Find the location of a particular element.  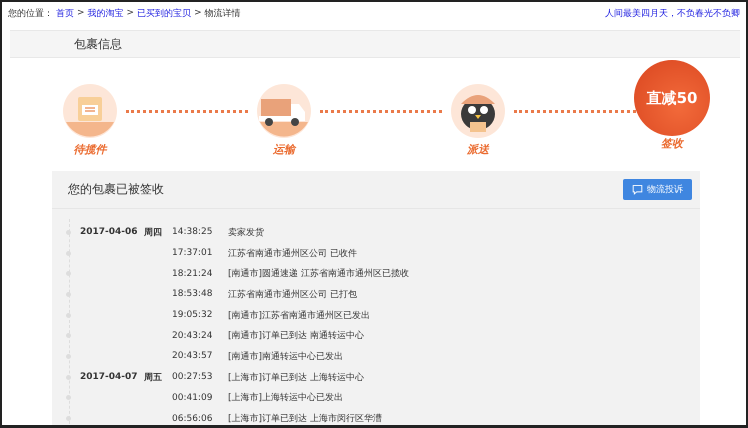

event-time: 14:38:25 is located at coordinates (193, 232).